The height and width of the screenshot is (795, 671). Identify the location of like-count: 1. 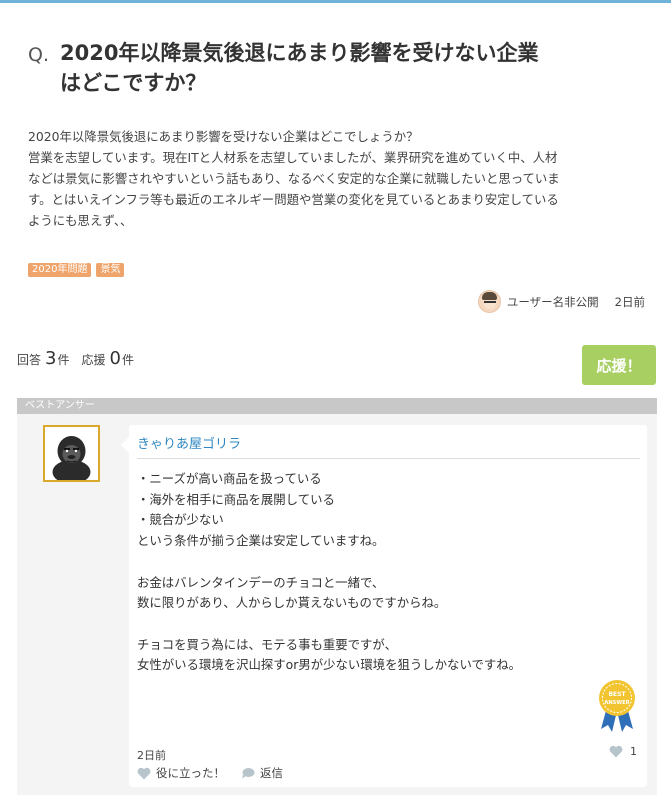
(623, 751).